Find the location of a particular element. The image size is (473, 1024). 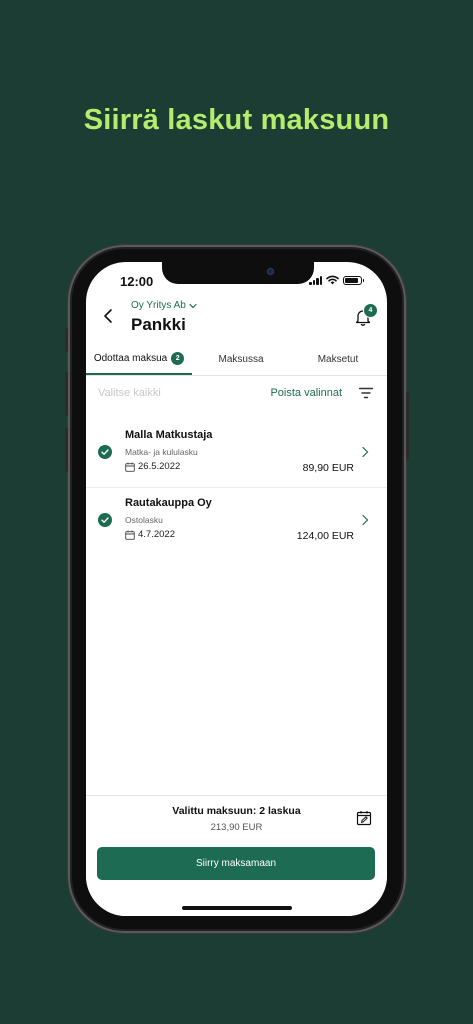

volume-down-button is located at coordinates (66, 450).